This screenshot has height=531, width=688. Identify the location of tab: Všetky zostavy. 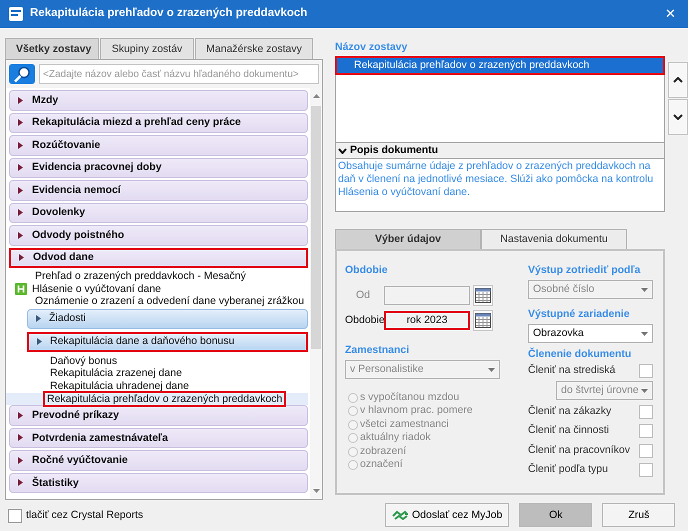
(52, 48).